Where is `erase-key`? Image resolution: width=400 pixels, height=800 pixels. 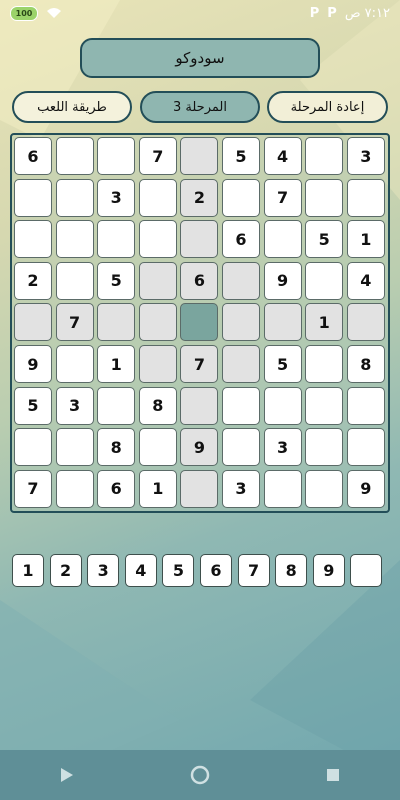 erase-key is located at coordinates (366, 570).